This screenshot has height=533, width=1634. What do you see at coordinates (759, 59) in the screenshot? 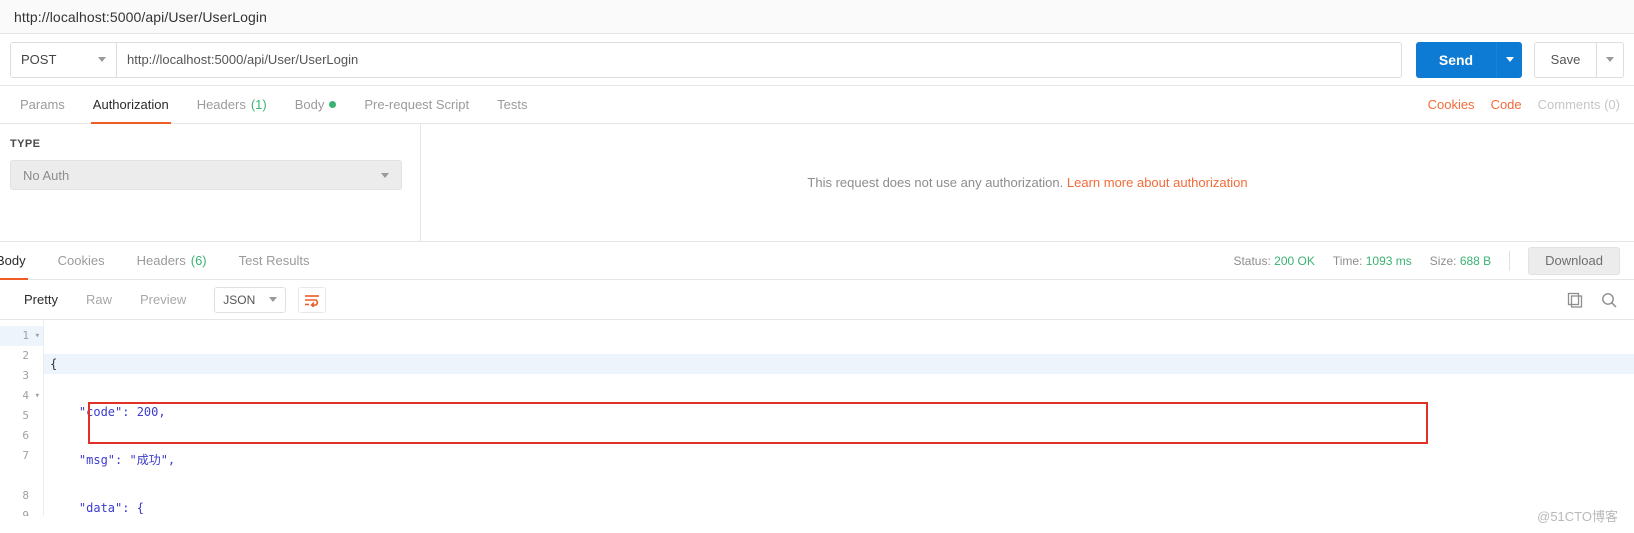
I see `url-input: http://localhost:5000/api/User/UserLogin` at bounding box center [759, 59].